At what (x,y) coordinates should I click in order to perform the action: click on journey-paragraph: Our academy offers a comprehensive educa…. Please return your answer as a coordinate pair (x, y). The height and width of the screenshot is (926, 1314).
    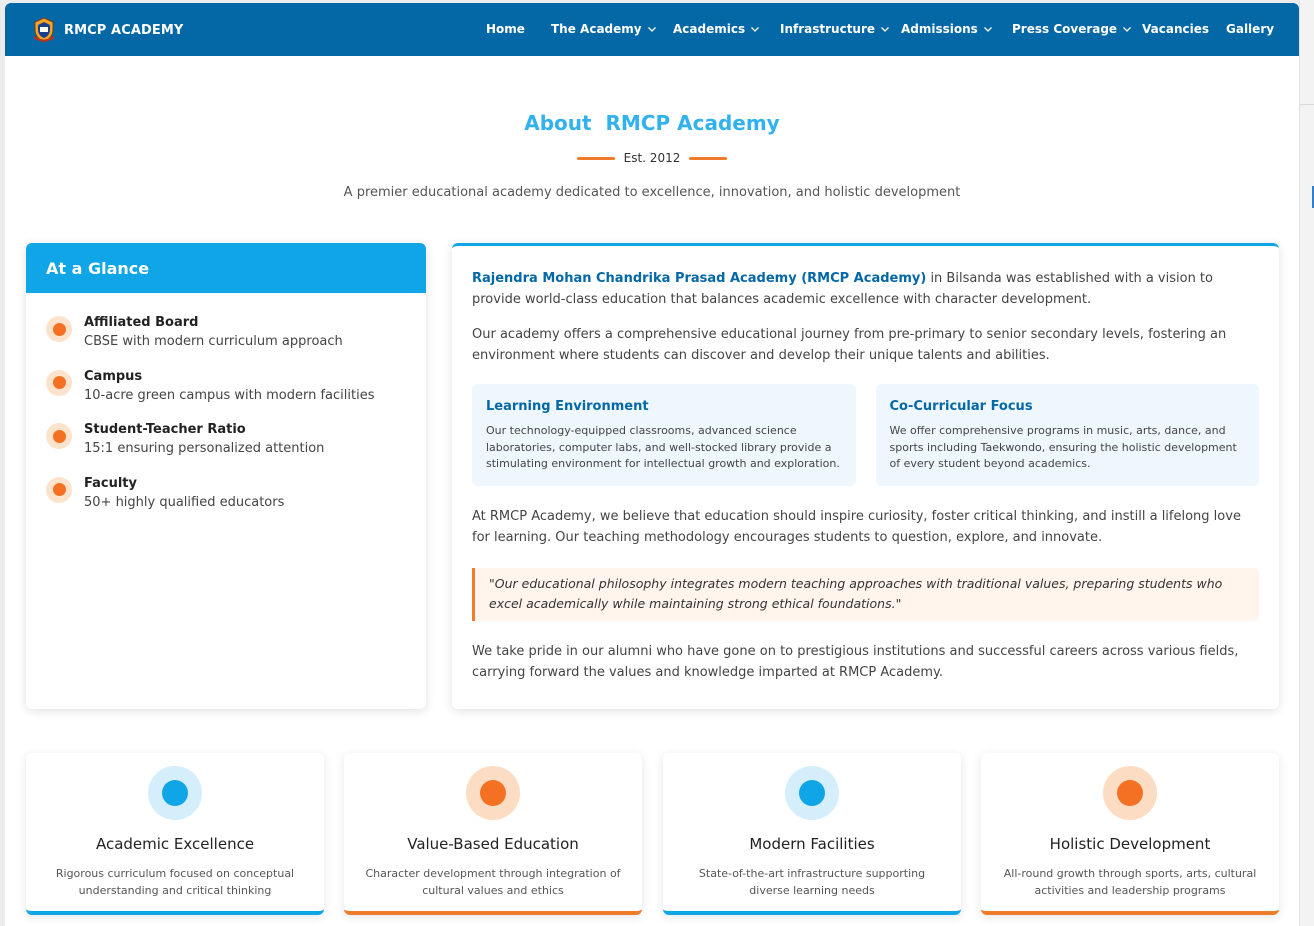
    Looking at the image, I should click on (849, 345).